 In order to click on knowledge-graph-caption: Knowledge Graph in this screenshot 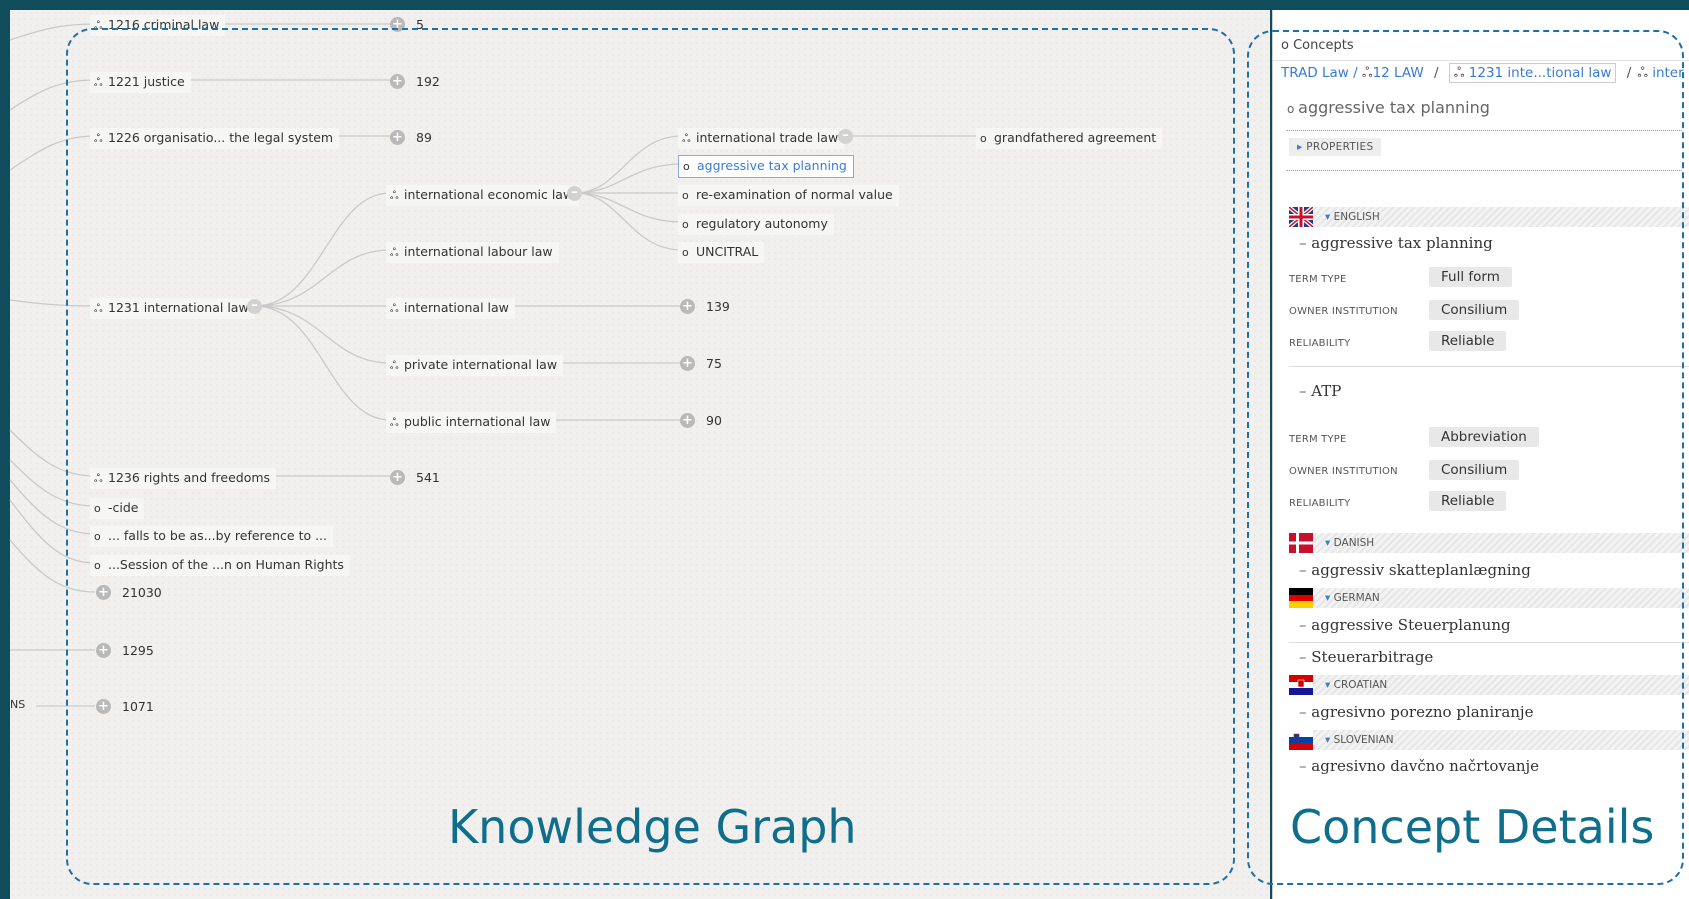, I will do `click(652, 827)`.